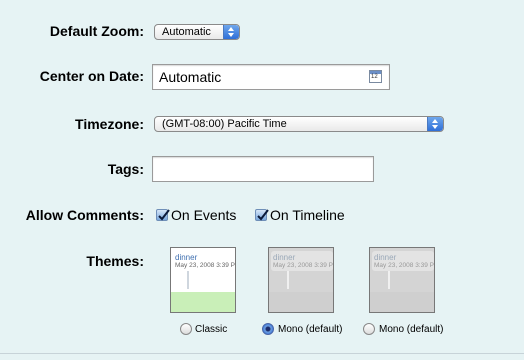 This screenshot has width=524, height=360. I want to click on on-events-checkbox, so click(163, 215).